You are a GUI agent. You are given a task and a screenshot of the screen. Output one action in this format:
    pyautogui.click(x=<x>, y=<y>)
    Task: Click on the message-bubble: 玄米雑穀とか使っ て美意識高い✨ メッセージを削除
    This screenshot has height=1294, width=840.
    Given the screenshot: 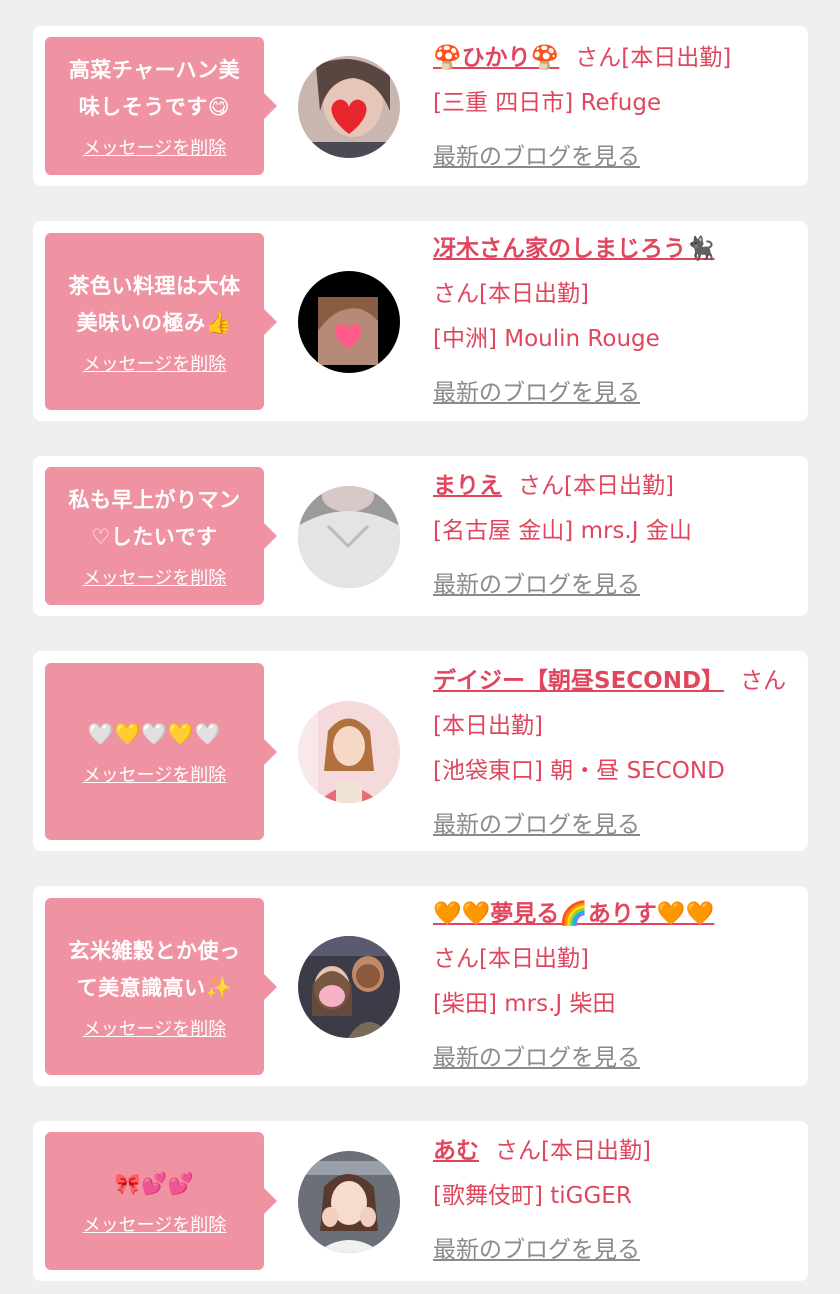 What is the action you would take?
    pyautogui.click(x=161, y=986)
    